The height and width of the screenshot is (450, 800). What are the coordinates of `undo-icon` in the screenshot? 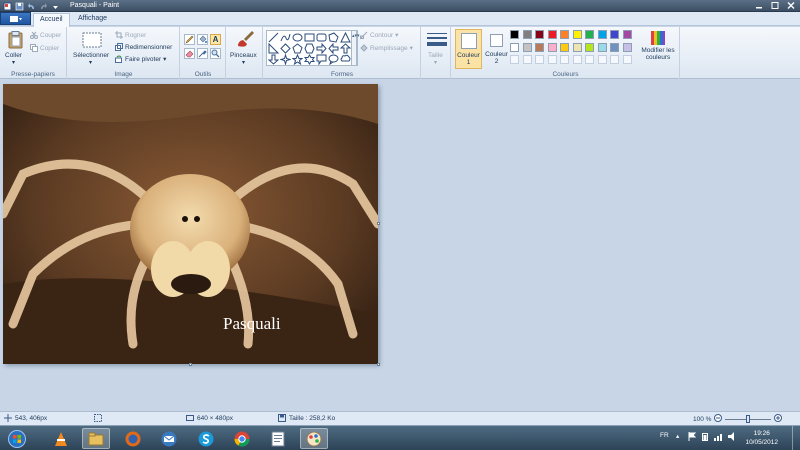 It's located at (31, 6).